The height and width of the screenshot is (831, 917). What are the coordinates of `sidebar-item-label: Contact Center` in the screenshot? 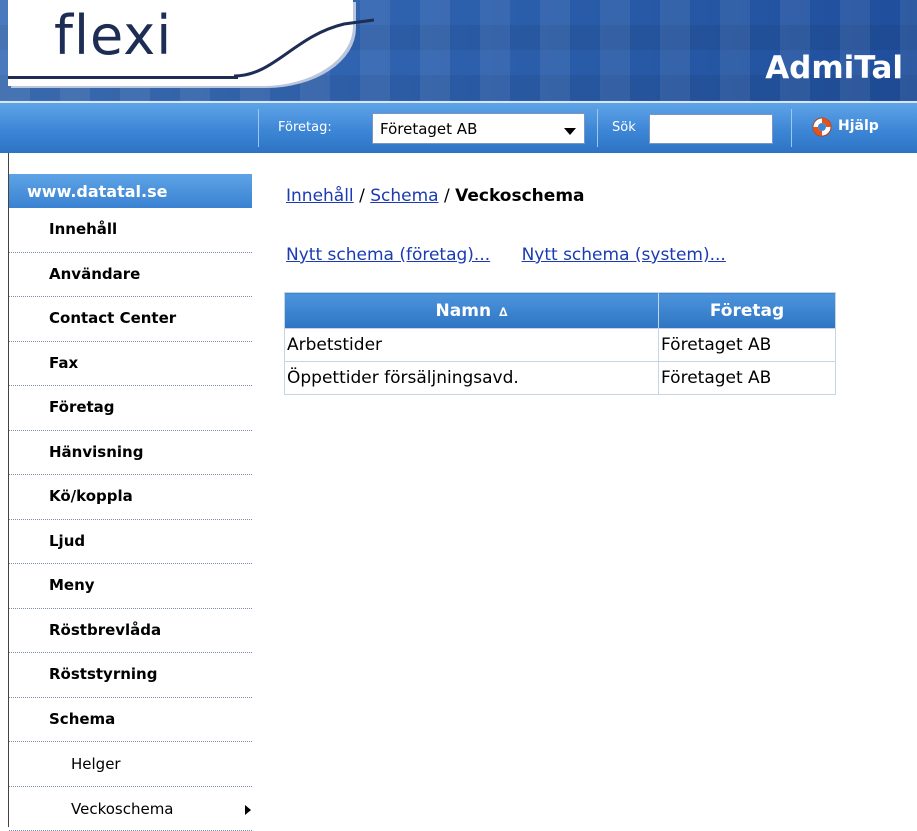 It's located at (112, 318).